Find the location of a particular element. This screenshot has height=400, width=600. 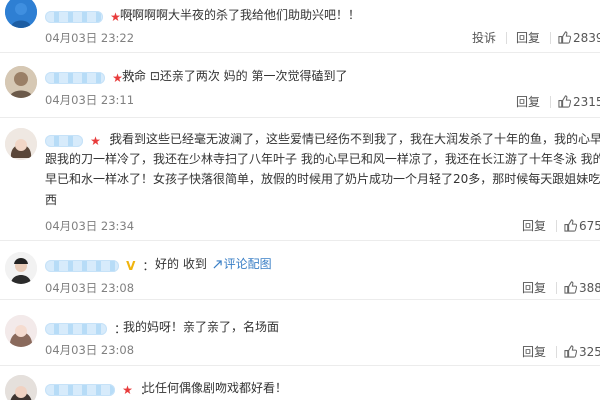

comment-text: 啊啊啊啊大半夜的杀了我给他们助助兴吧！！ is located at coordinates (240, 15).